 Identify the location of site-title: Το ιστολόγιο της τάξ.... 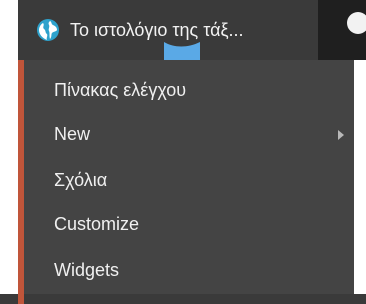
(157, 29).